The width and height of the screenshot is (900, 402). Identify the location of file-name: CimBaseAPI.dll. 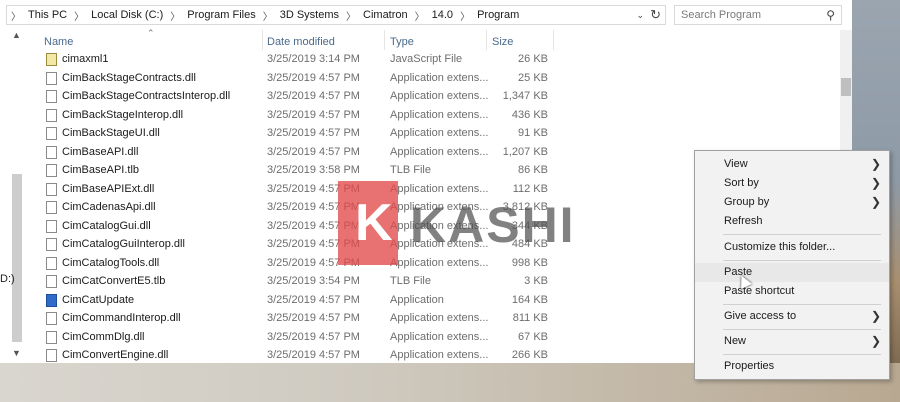
(100, 151).